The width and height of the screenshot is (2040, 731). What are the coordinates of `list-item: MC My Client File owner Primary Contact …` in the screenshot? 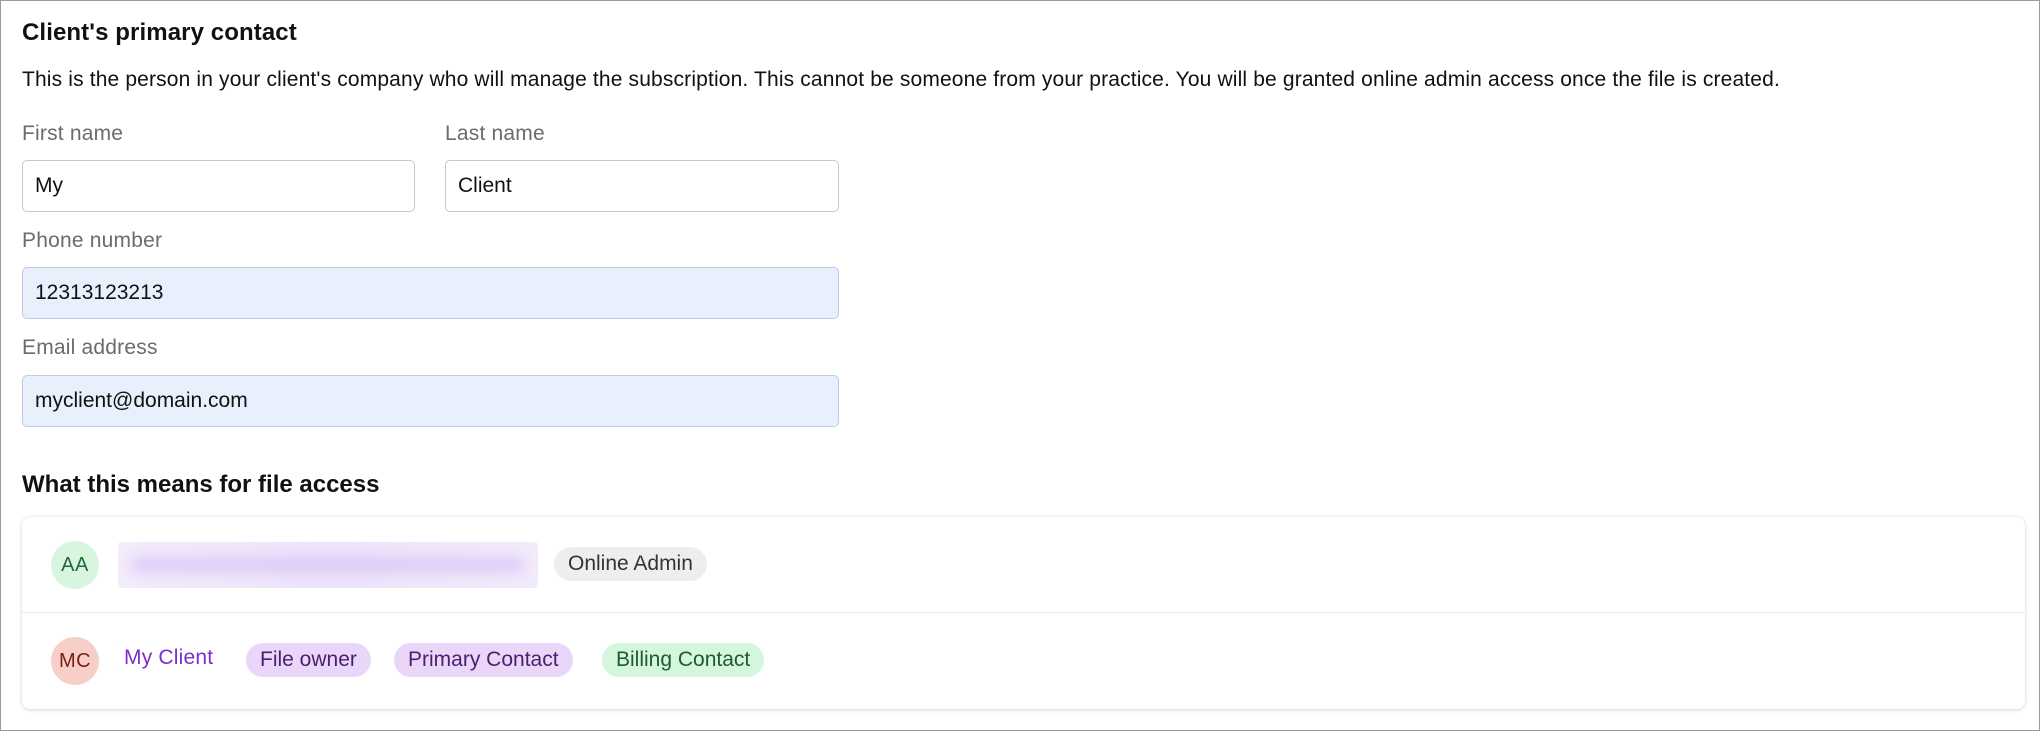 It's located at (1023, 661).